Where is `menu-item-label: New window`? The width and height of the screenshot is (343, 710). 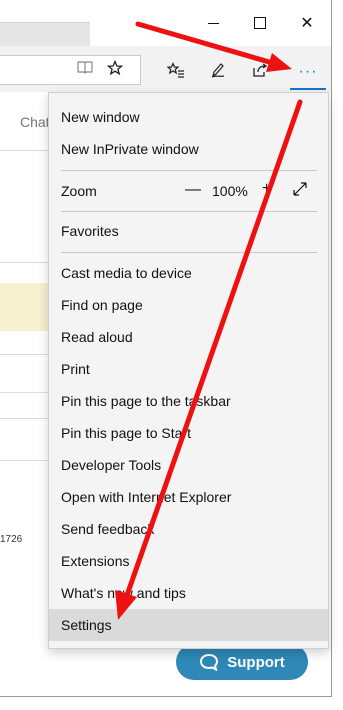 menu-item-label: New window is located at coordinates (100, 117).